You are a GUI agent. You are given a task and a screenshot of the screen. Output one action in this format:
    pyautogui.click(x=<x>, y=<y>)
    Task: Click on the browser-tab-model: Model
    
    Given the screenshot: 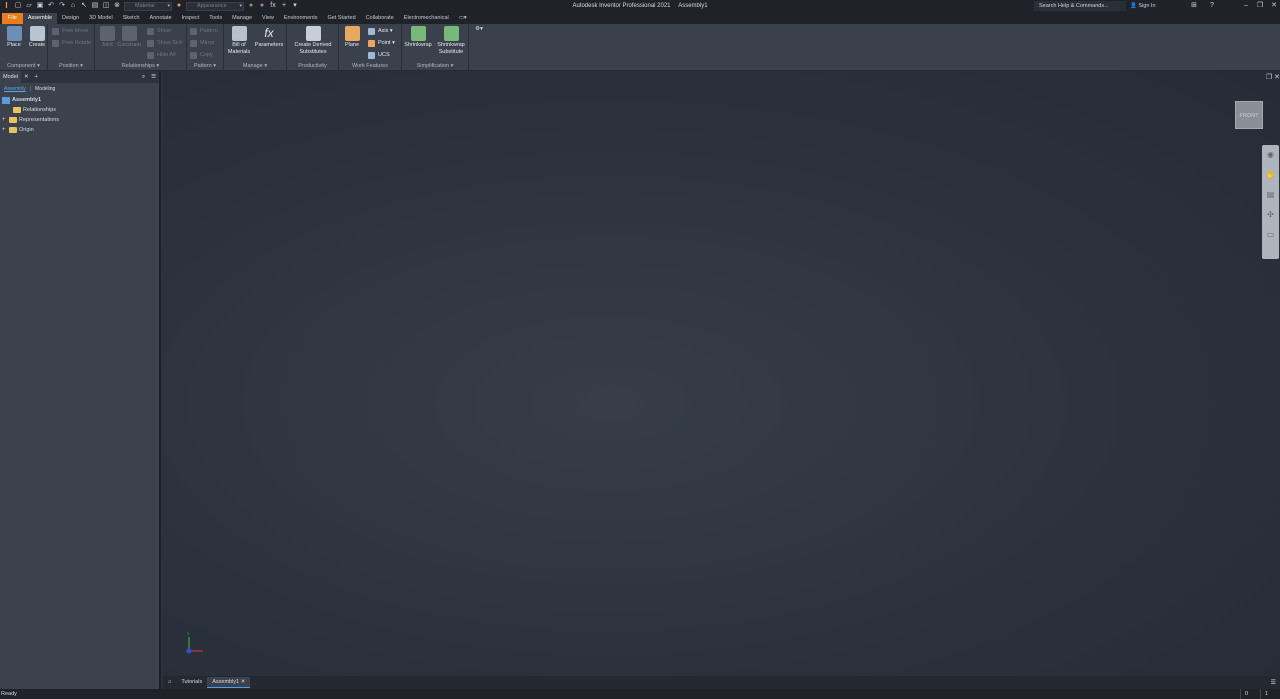 What is the action you would take?
    pyautogui.click(x=10, y=77)
    